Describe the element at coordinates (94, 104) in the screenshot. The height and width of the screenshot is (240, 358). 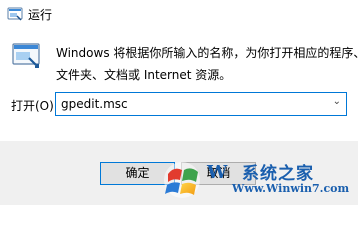
I see `open-input: gpedit.msc` at that location.